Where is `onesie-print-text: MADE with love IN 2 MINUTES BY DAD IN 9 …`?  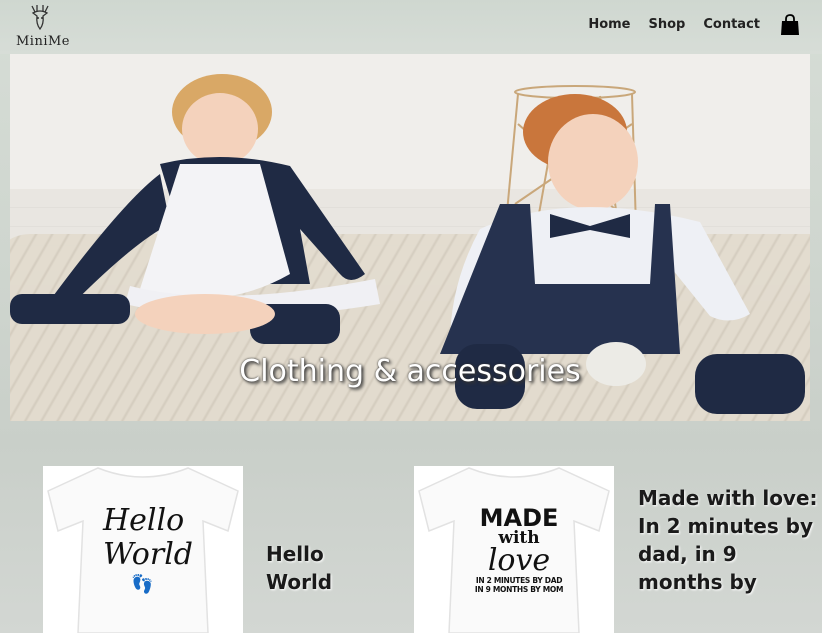
onesie-print-text: MADE with love IN 2 MINUTES BY DAD IN 9 … is located at coordinates (519, 550).